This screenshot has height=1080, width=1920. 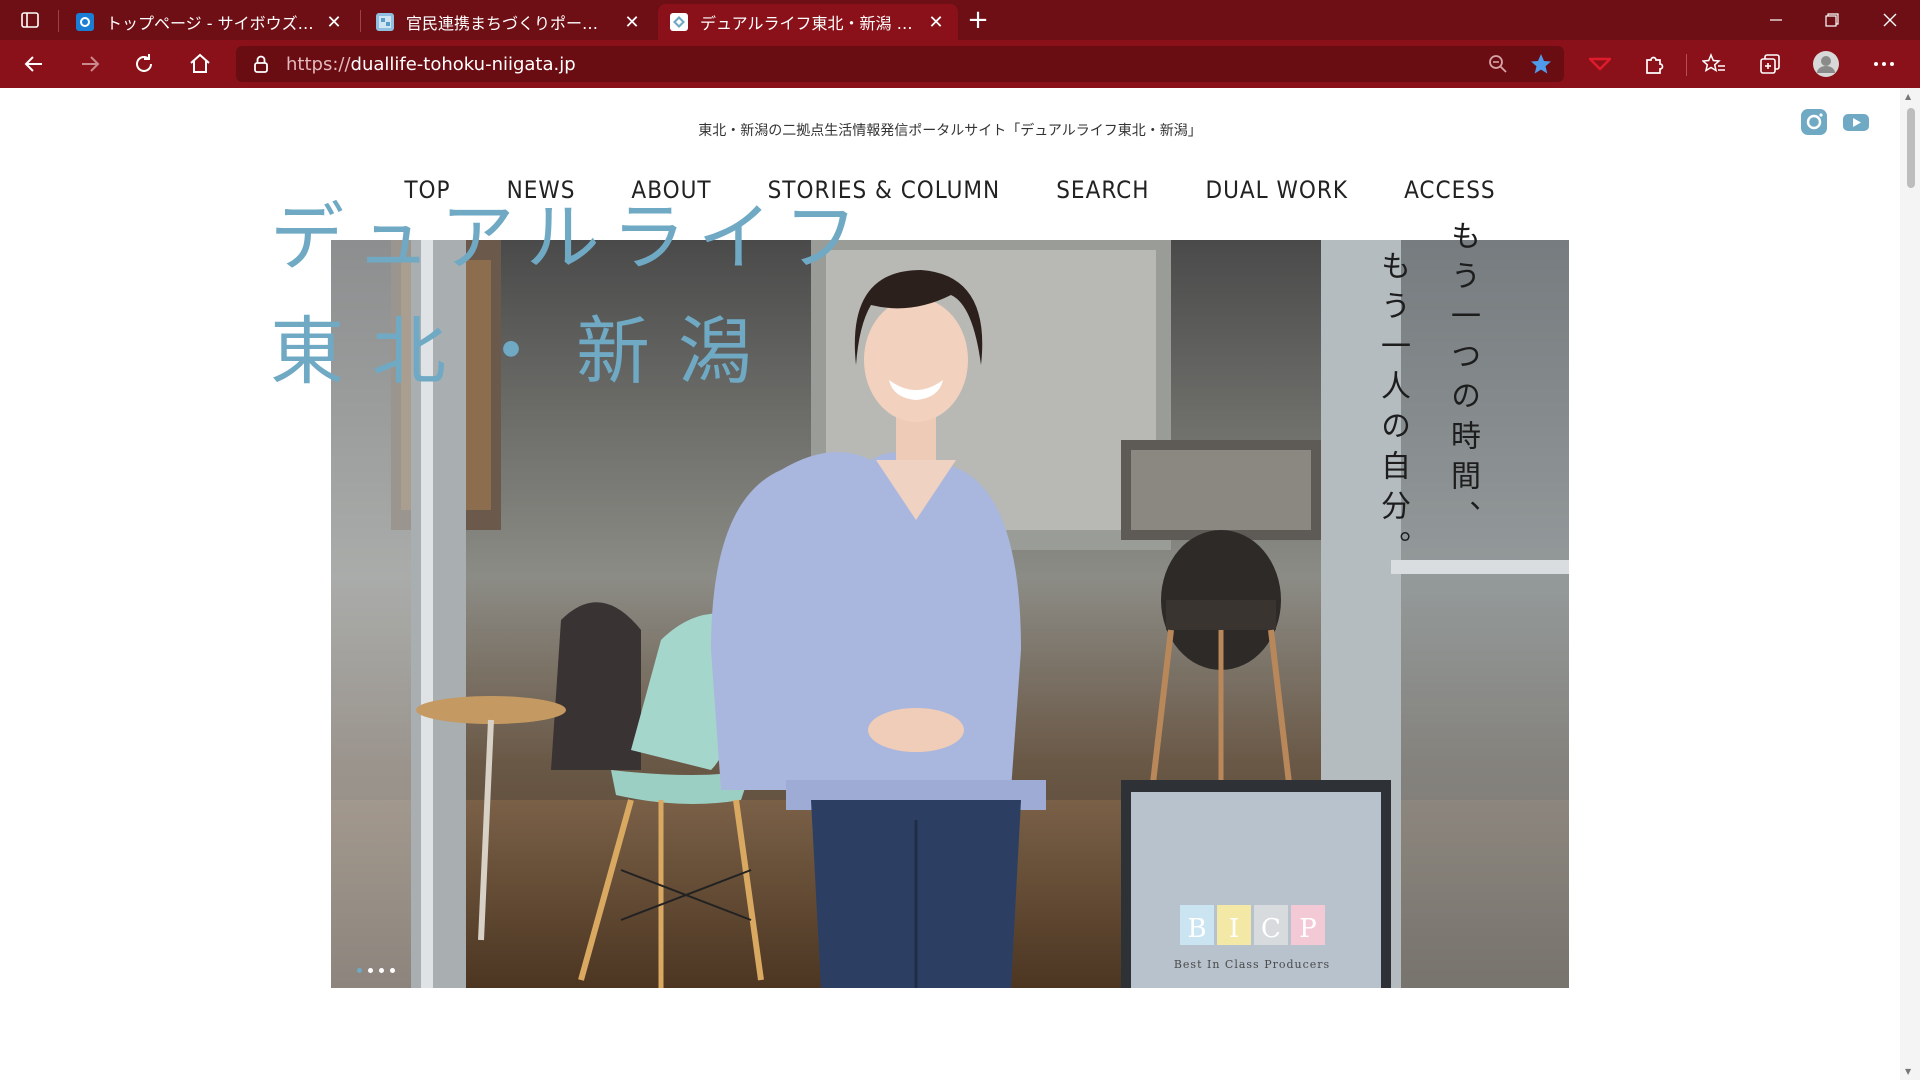 I want to click on refresh-icon, so click(x=144, y=64).